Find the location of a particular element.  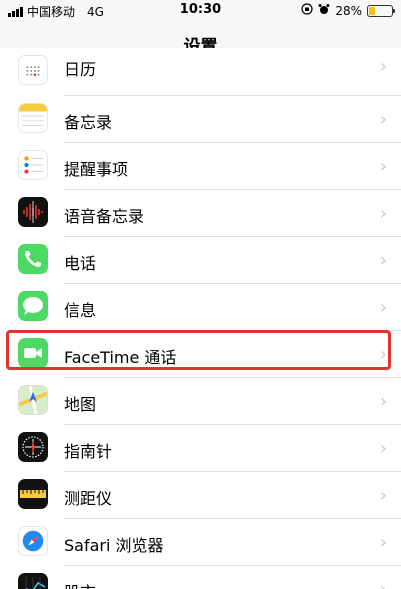

settings-row-reminders: 提醒事项 › is located at coordinates (200, 166).